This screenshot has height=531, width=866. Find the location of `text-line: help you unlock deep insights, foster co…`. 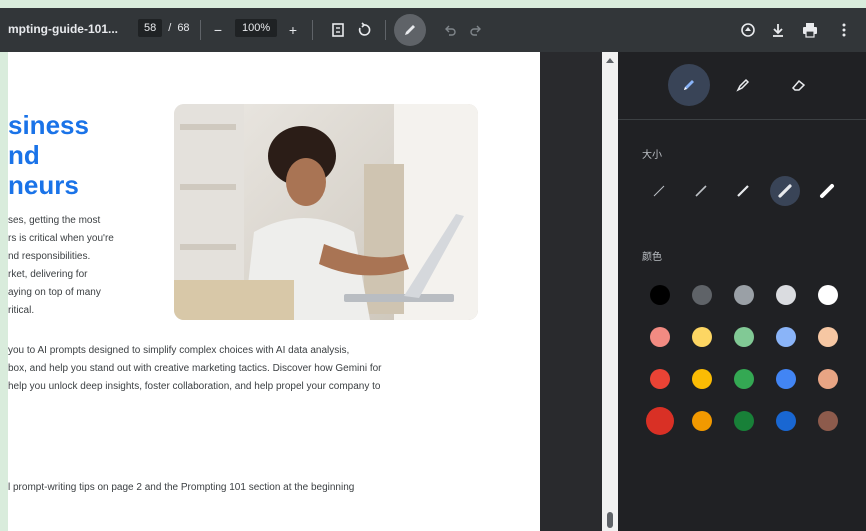

text-line: help you unlock deep insights, foster co… is located at coordinates (194, 386).